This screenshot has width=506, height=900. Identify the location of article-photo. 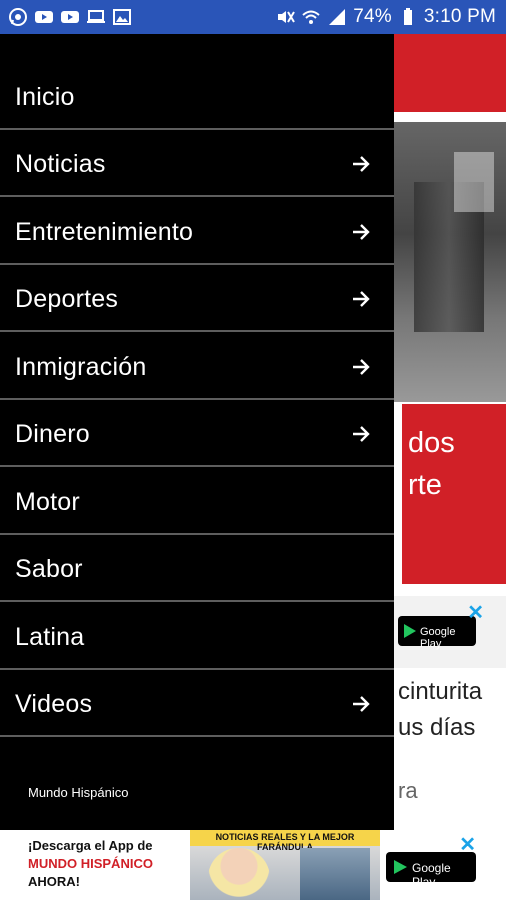
(450, 262).